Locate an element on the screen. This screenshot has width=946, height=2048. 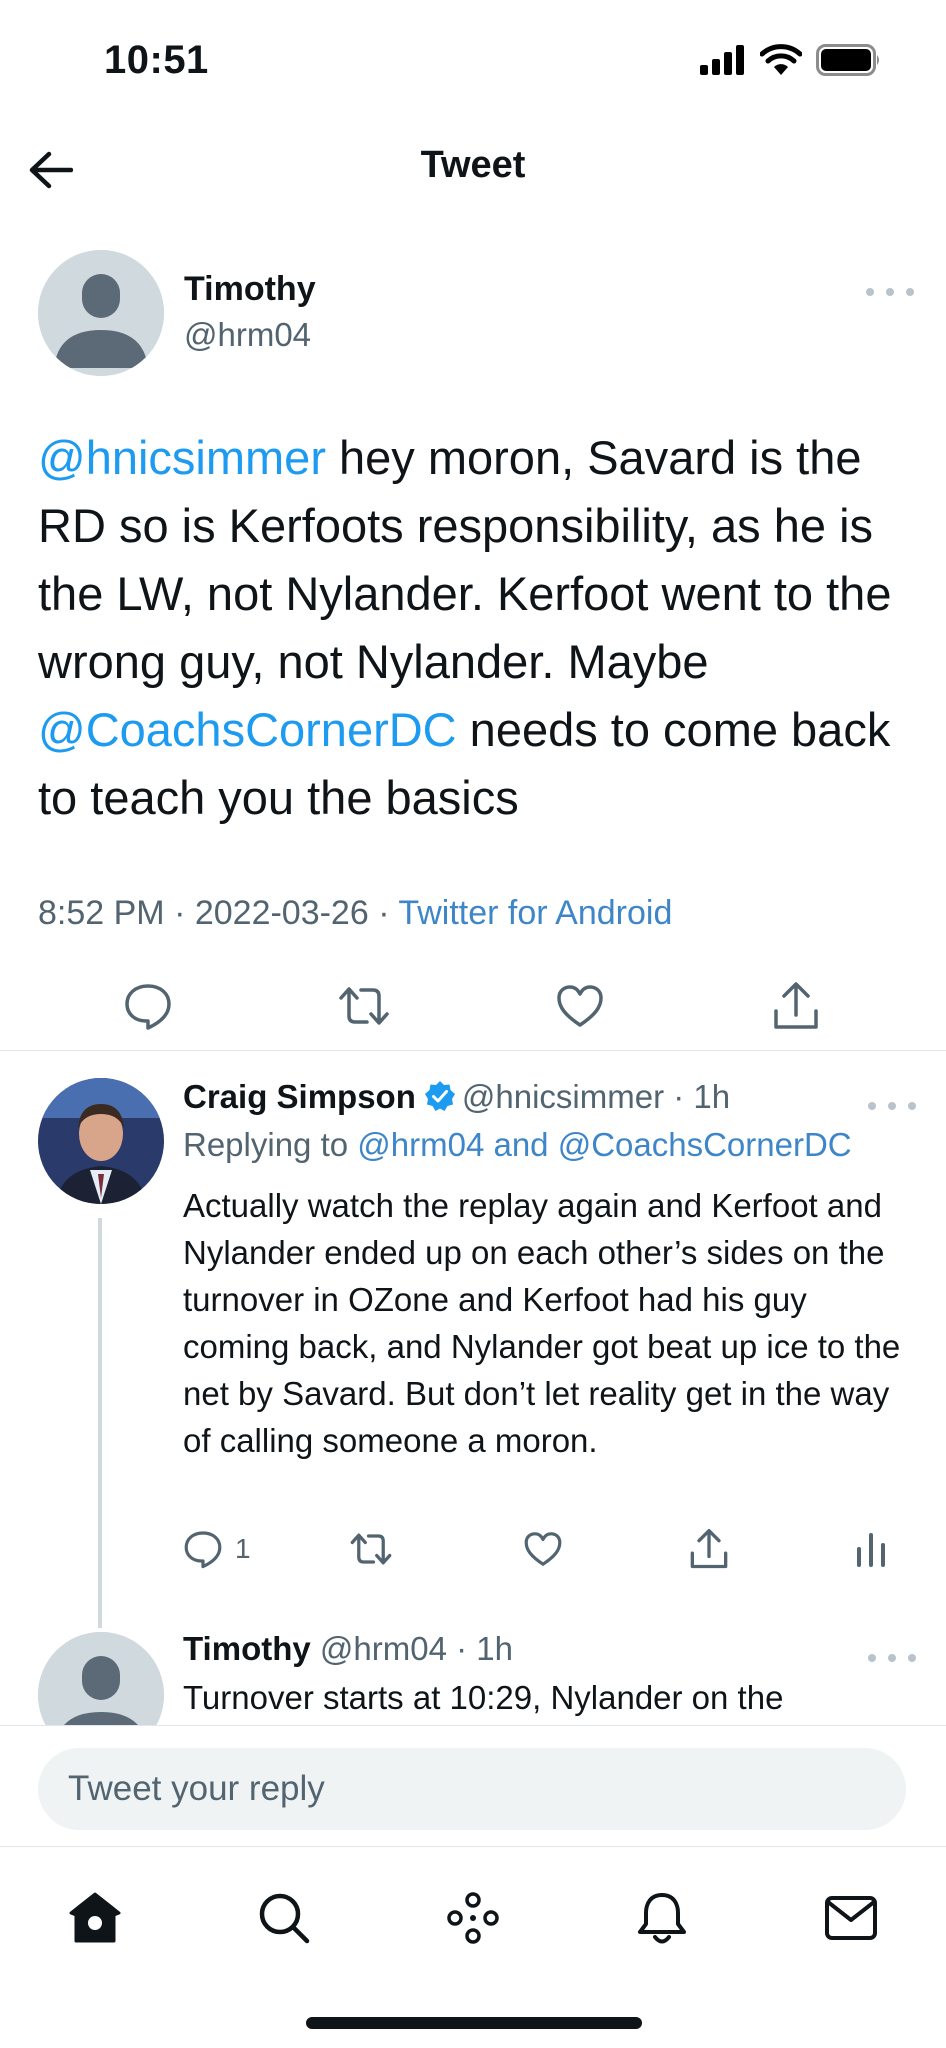
home-icon is located at coordinates (95, 1917).